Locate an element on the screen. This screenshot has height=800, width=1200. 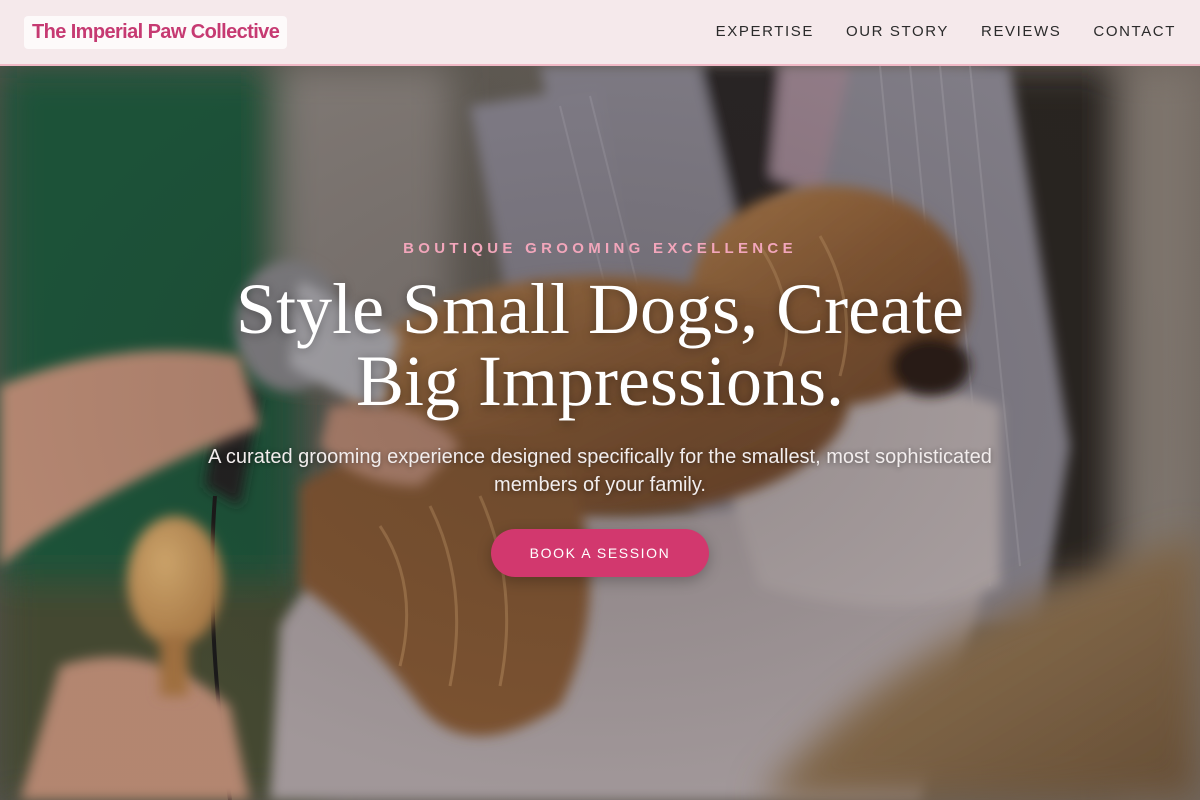
nav-list: EXPERTISE OUR STORY REVIEWS CONTACT is located at coordinates (946, 32).